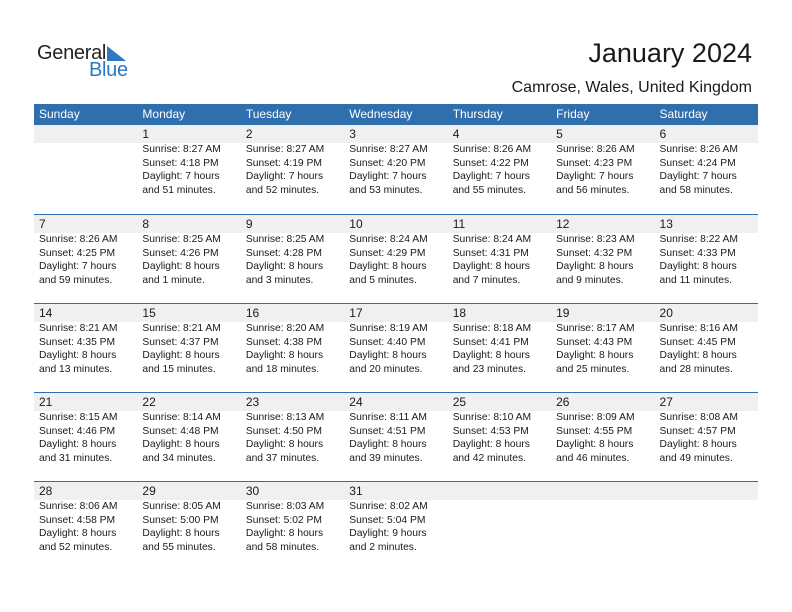  I want to click on daylight-text: and 34 minutes., so click(179, 458).